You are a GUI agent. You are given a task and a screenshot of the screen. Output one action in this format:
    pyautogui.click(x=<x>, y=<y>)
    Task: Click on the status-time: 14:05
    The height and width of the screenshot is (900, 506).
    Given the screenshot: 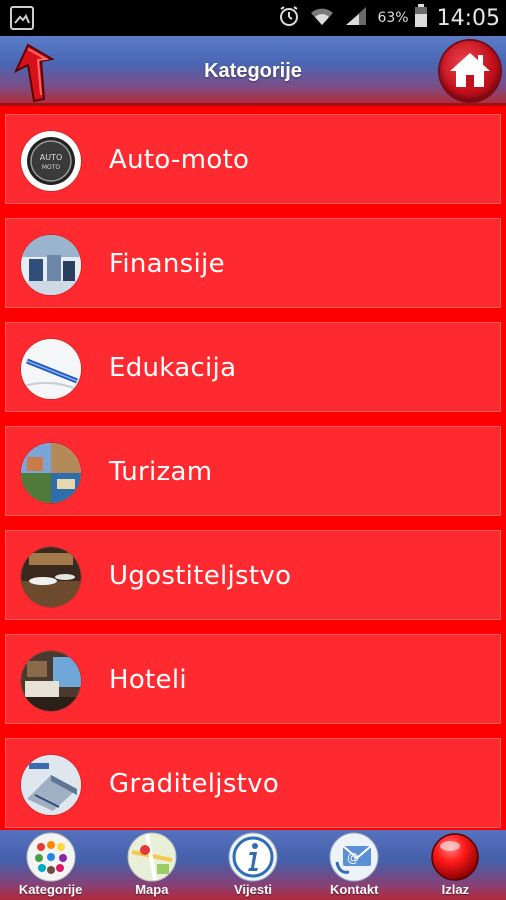 What is the action you would take?
    pyautogui.click(x=468, y=18)
    